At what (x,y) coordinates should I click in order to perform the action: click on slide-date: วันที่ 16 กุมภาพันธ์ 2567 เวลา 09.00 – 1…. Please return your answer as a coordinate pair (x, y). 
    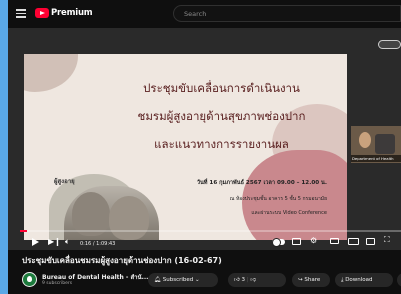
    Looking at the image, I should click on (261, 183).